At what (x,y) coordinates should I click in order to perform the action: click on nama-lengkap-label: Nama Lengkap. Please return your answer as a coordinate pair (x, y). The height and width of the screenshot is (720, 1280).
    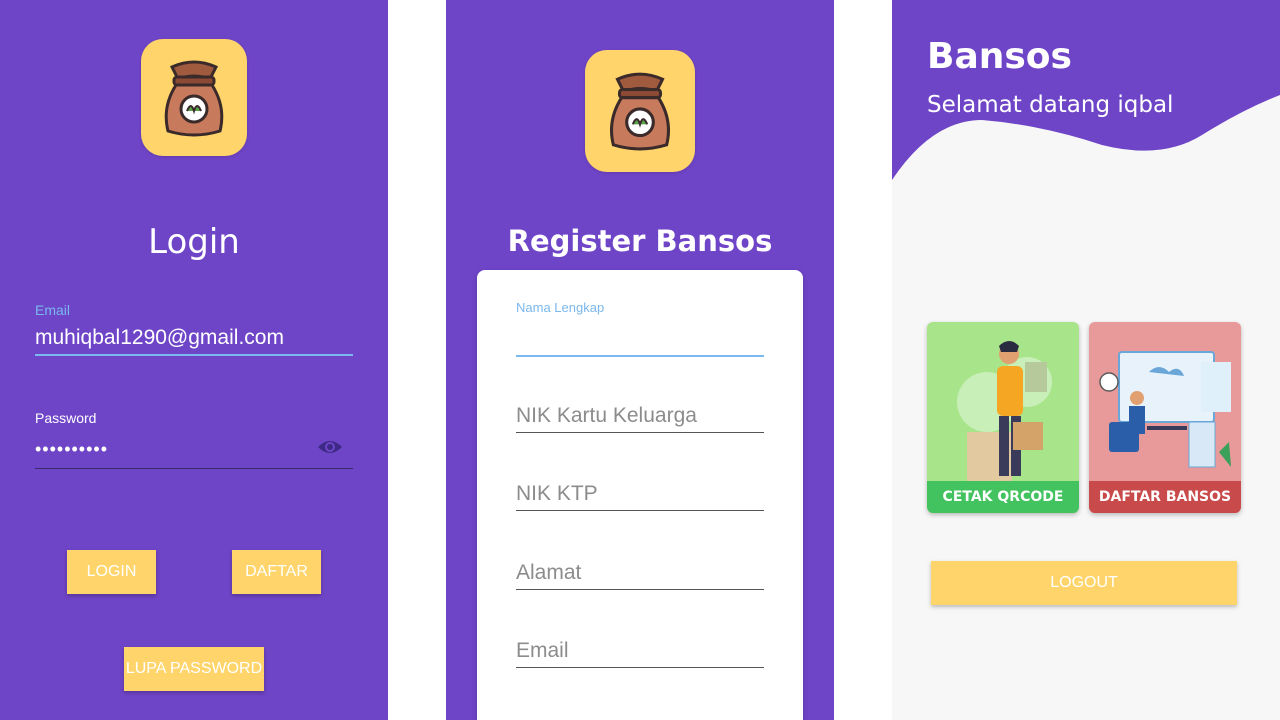
    Looking at the image, I should click on (560, 307).